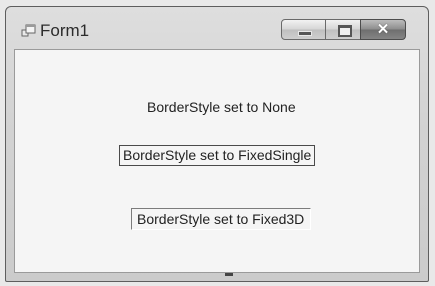 Image resolution: width=435 pixels, height=286 pixels. Describe the element at coordinates (303, 29) in the screenshot. I see `minimize-button` at that location.